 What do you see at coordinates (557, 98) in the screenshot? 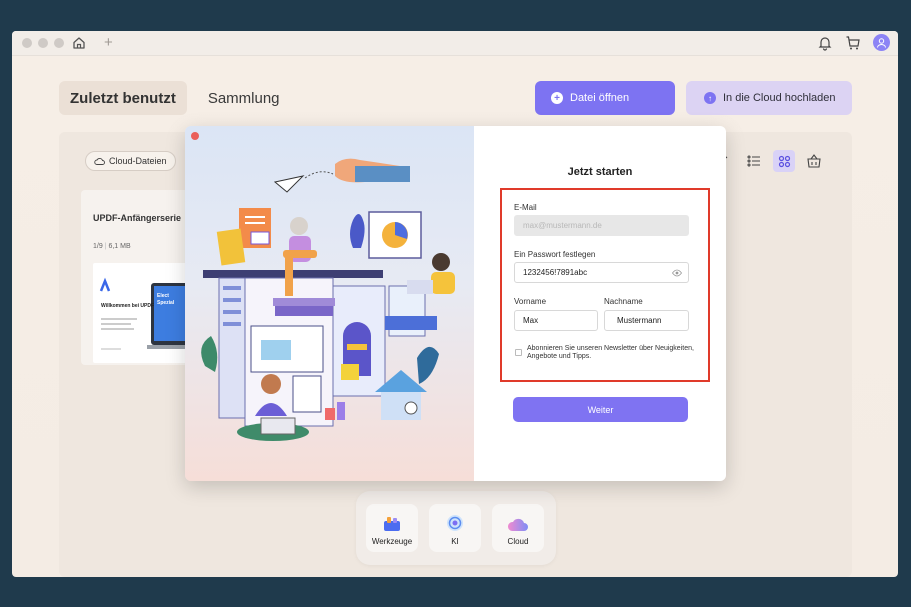
I see `plus-circle-icon: +` at bounding box center [557, 98].